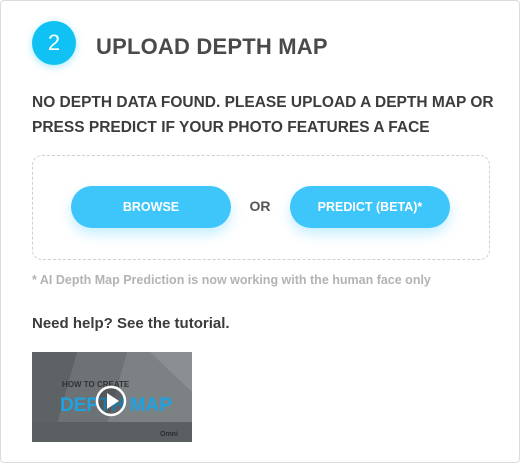 The width and height of the screenshot is (520, 463). Describe the element at coordinates (212, 46) in the screenshot. I see `section-title: UPLOAD DEPTH MAP` at that location.